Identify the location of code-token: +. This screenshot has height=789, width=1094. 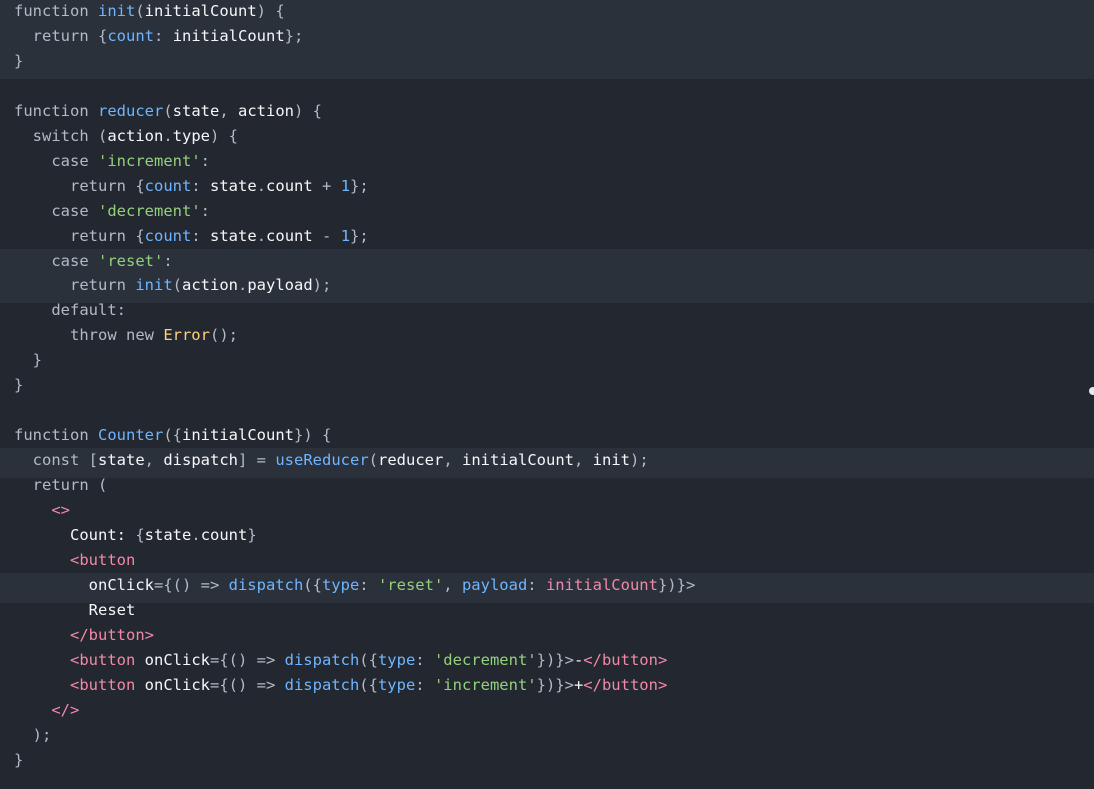
(331, 185).